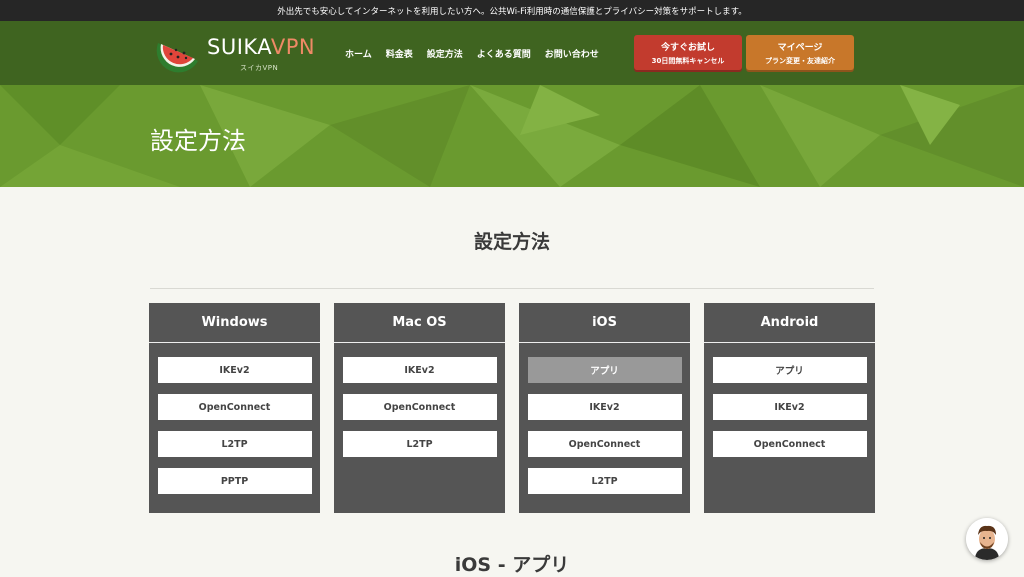  I want to click on macos-ikev2-button: IKEv2, so click(419, 370).